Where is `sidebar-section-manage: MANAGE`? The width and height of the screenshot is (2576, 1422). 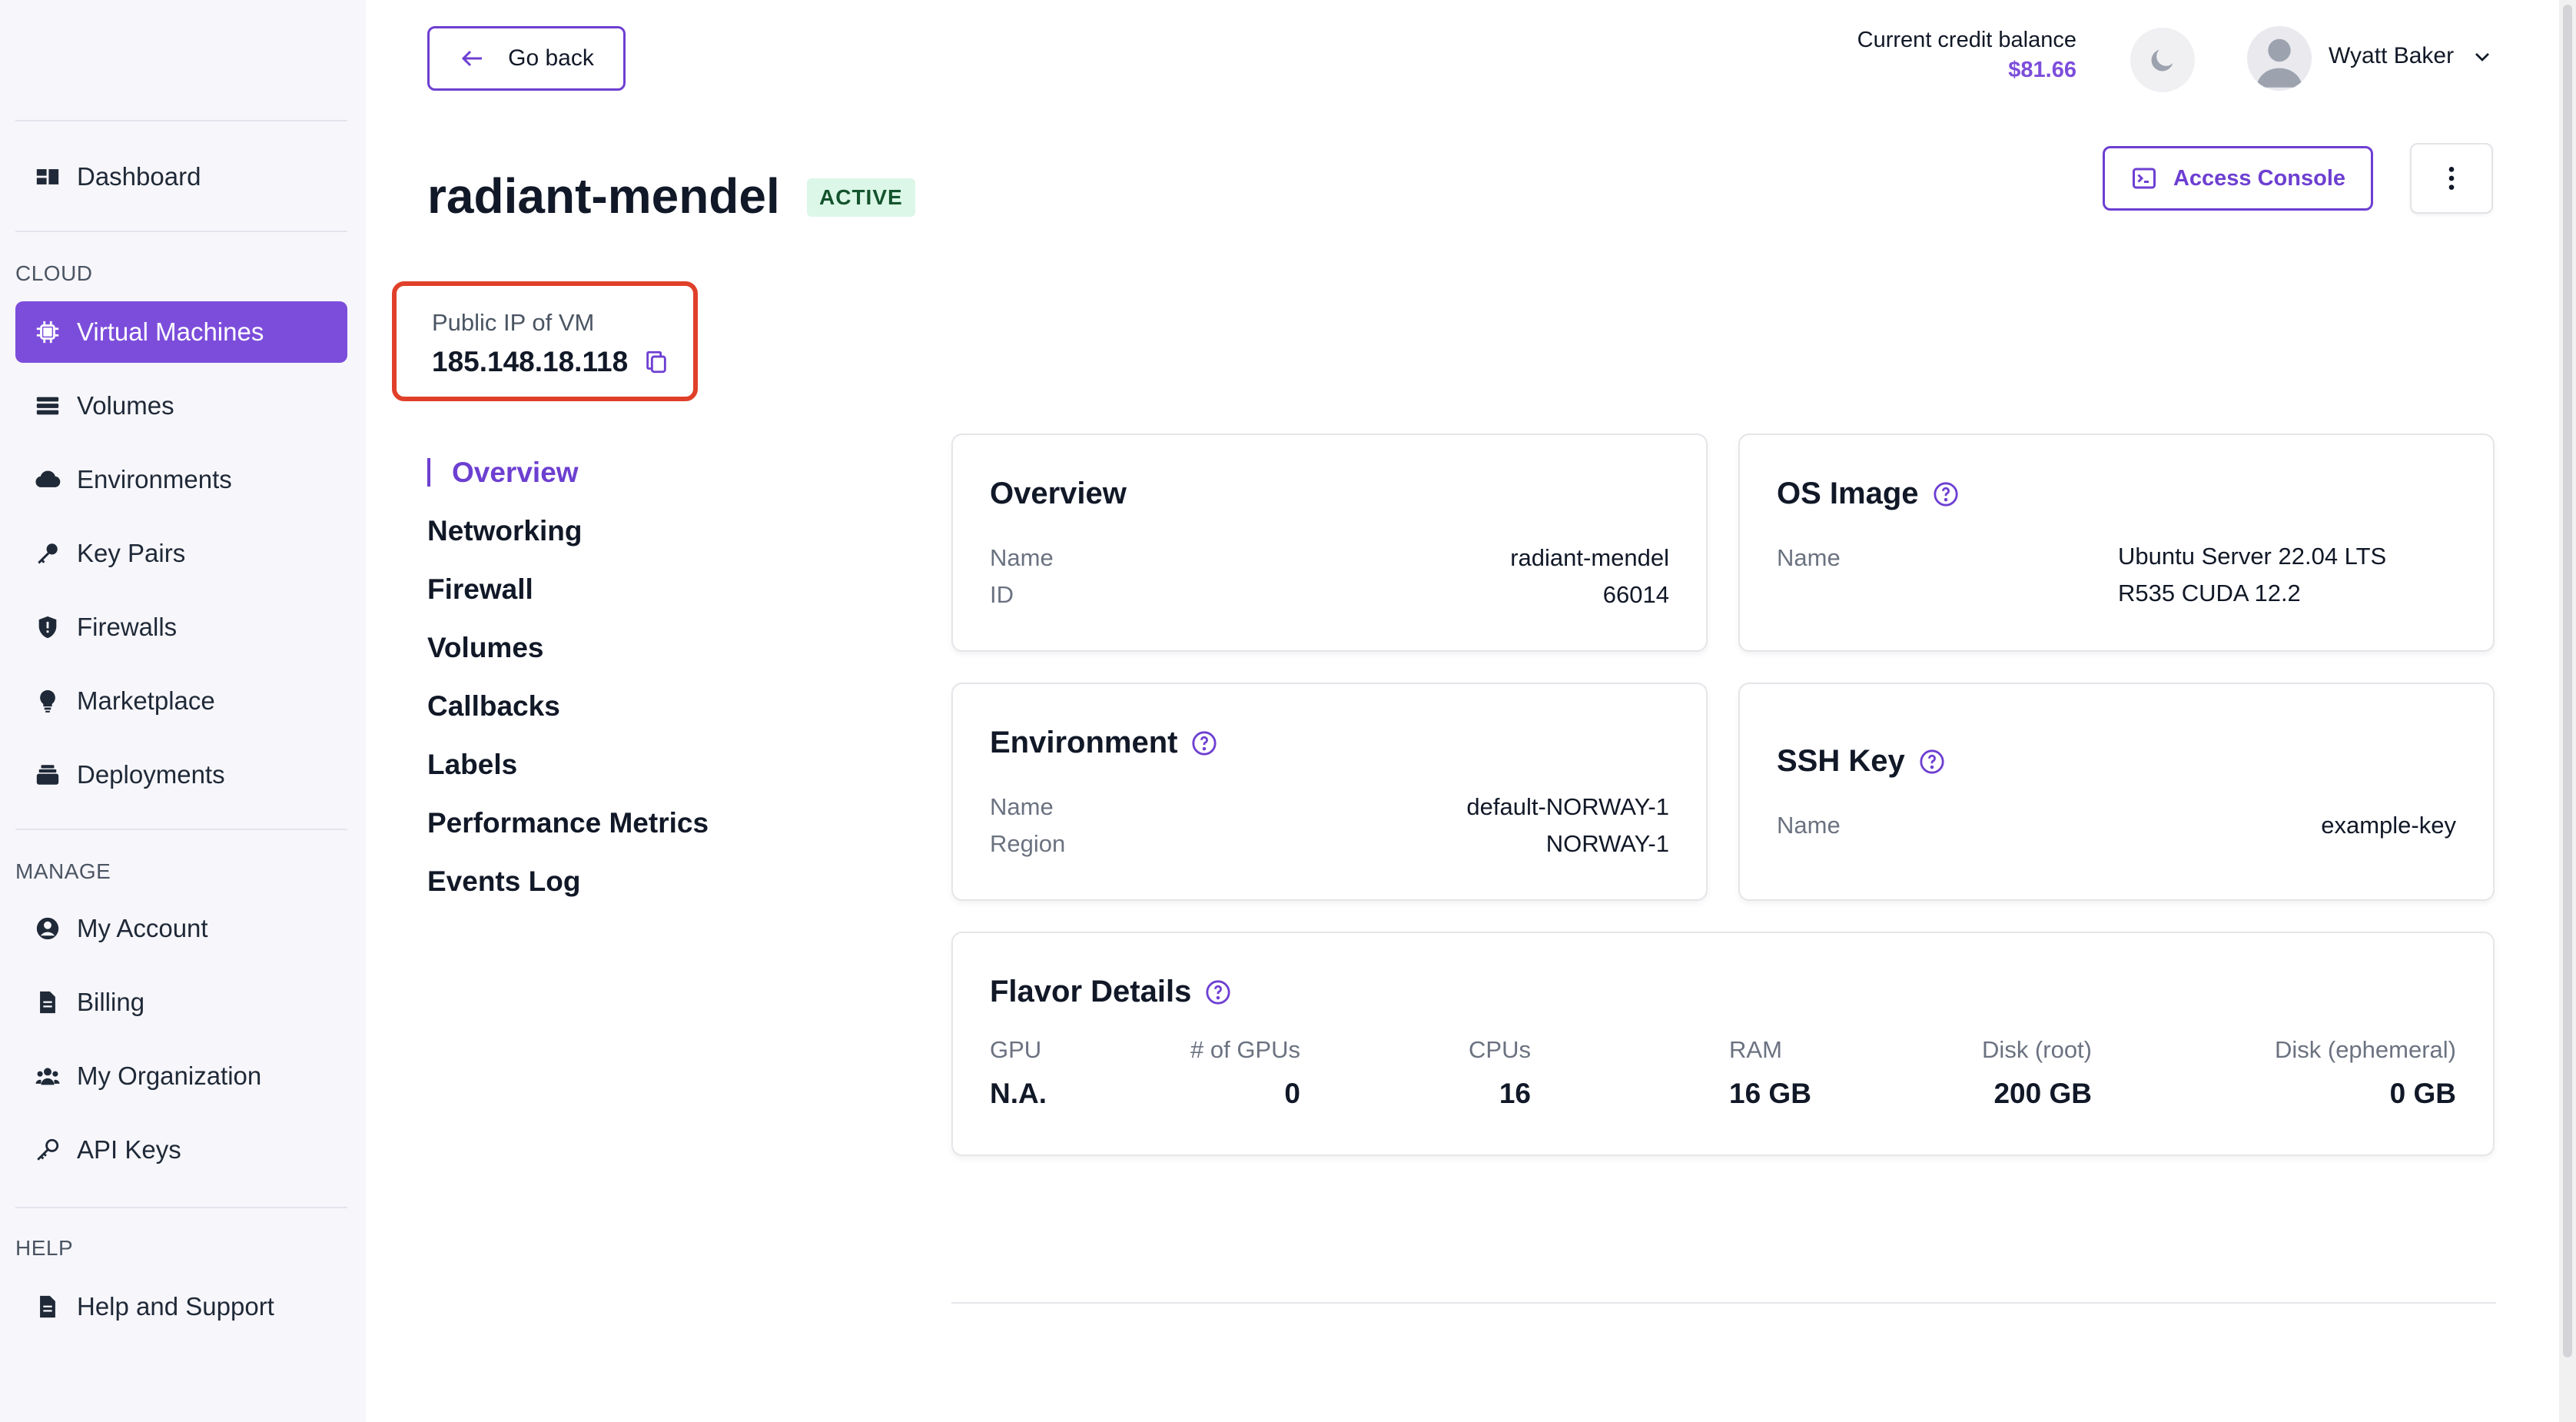
sidebar-section-manage: MANAGE is located at coordinates (63, 871).